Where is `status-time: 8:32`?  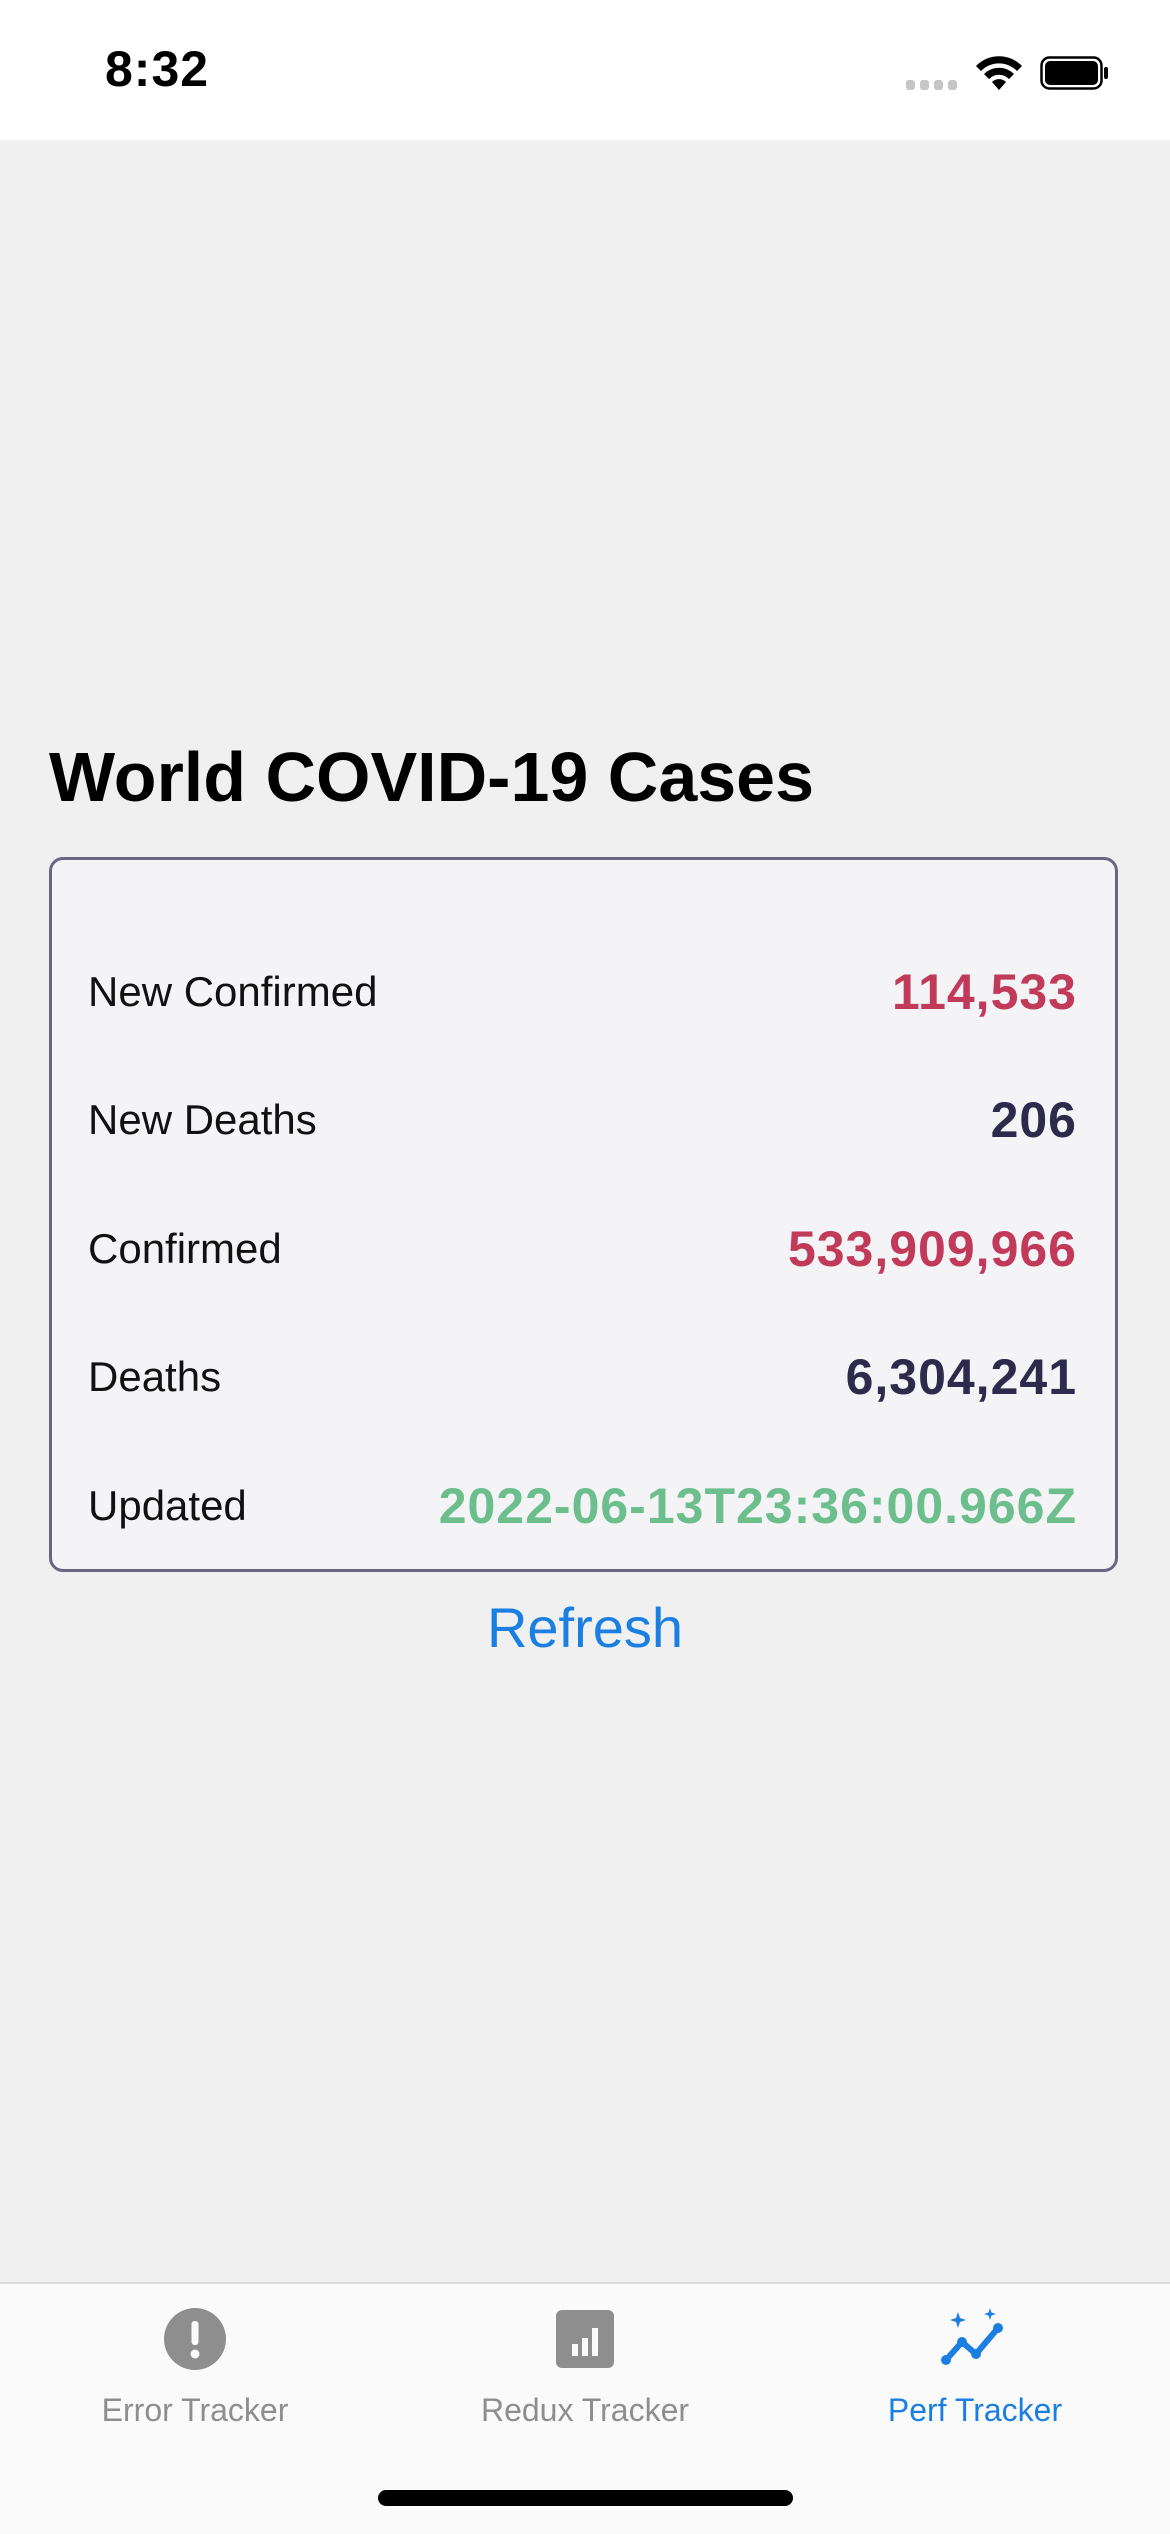 status-time: 8:32 is located at coordinates (157, 69).